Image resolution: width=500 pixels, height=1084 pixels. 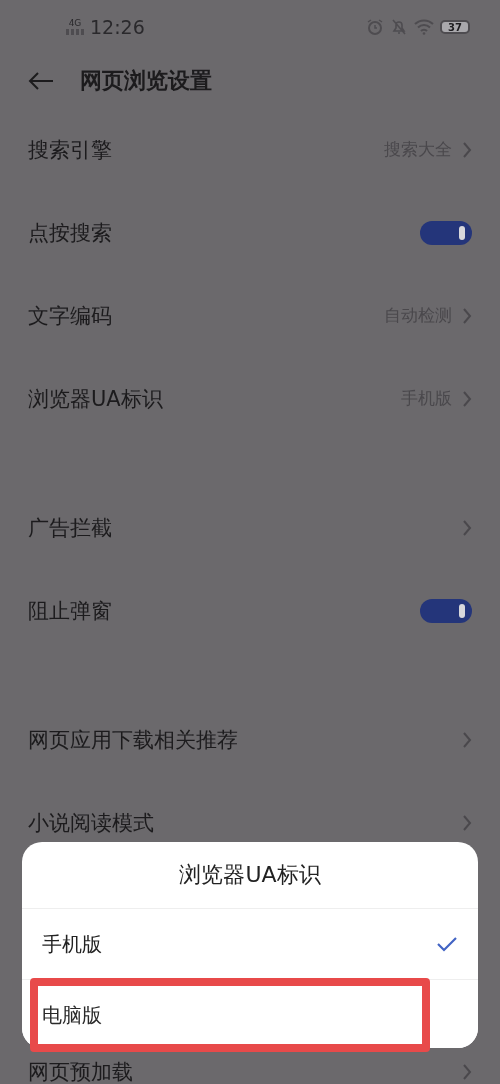 What do you see at coordinates (250, 527) in the screenshot?
I see `settings-row: 广告拦截` at bounding box center [250, 527].